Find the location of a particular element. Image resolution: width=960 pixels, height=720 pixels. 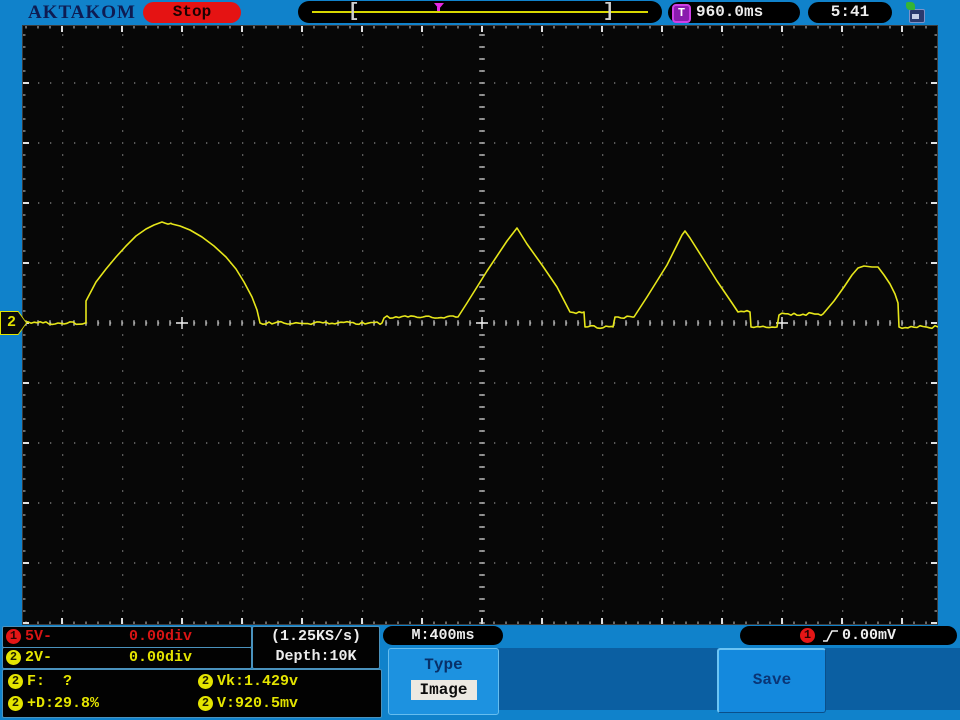

record-length-line is located at coordinates (480, 12).